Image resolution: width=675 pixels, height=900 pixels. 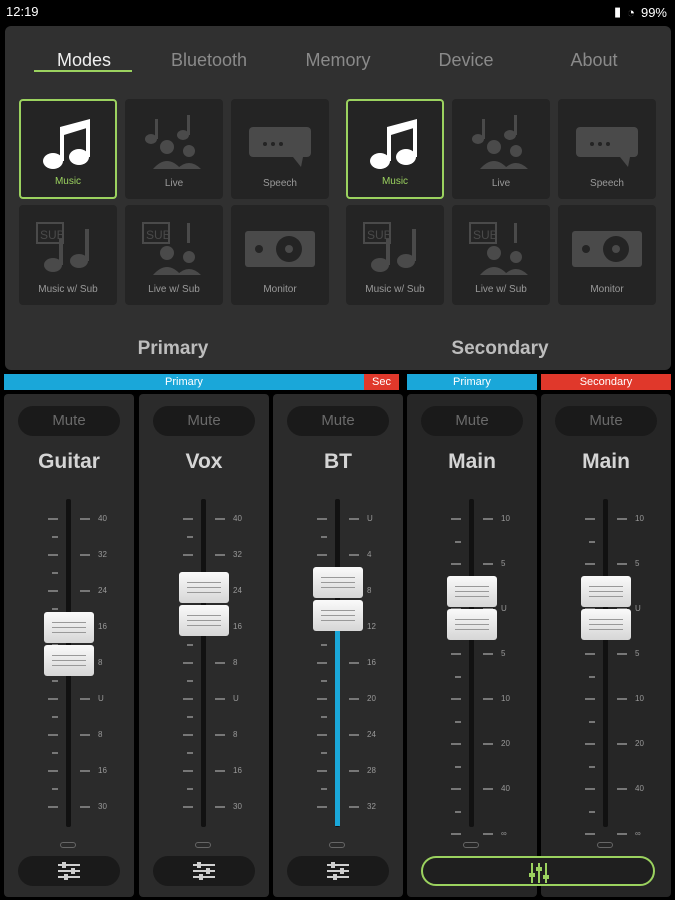 I want to click on status-icons: ▮ ◔ 99%, so click(x=640, y=12).